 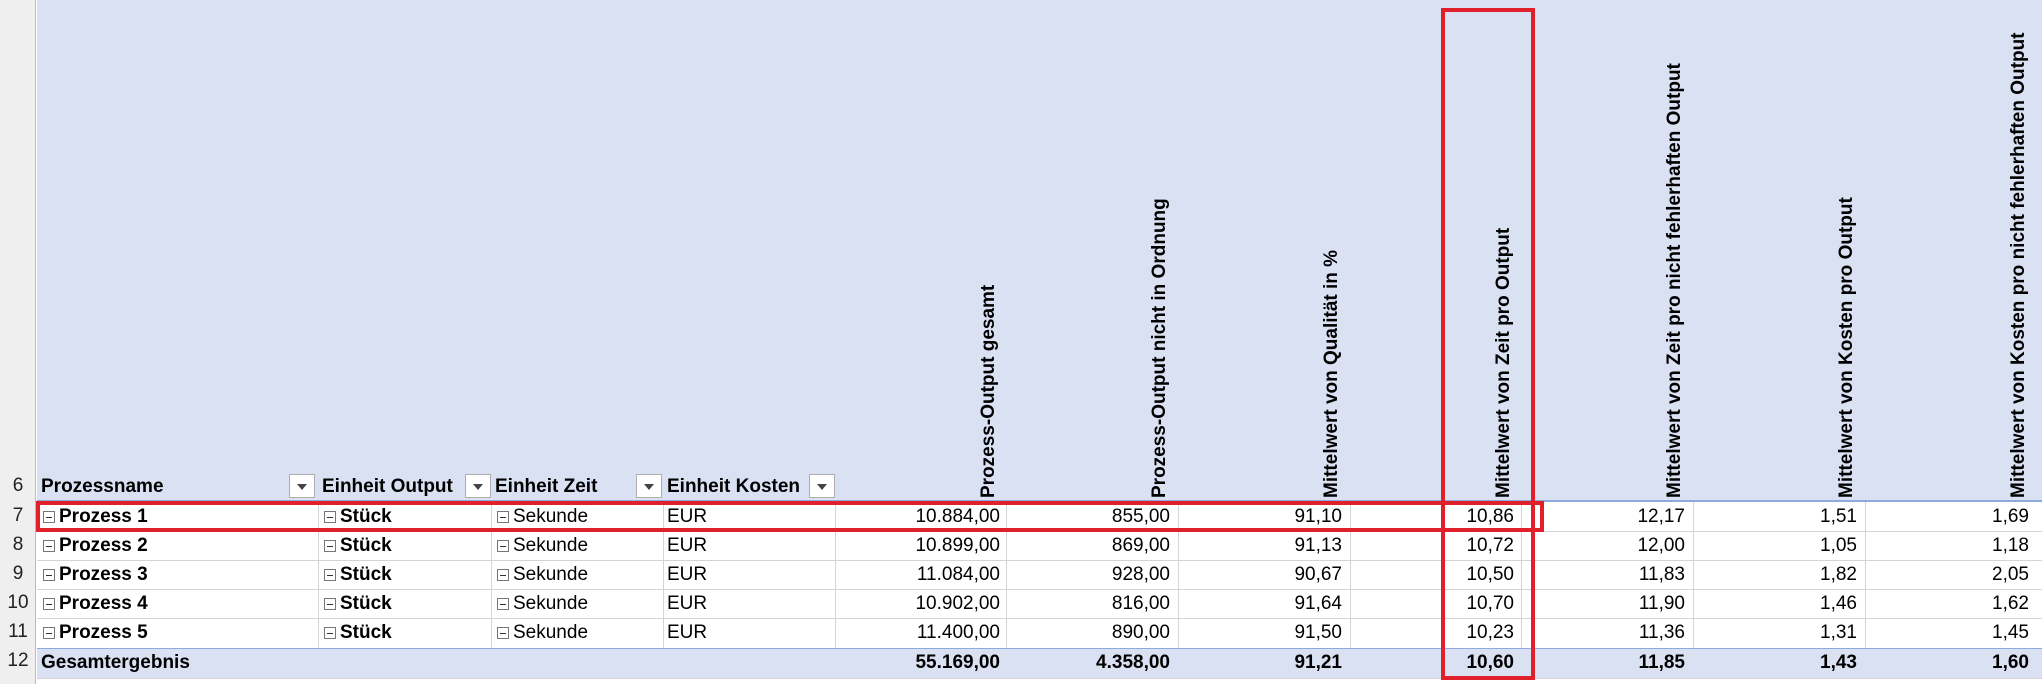 I want to click on cell-prozessname: Prozess 4, so click(x=95, y=603).